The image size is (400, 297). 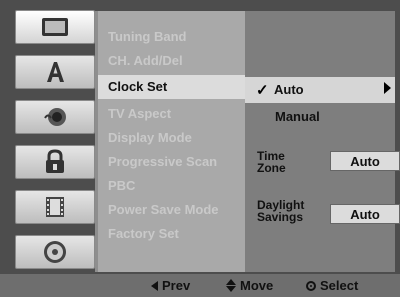 I want to click on language-a-icon, so click(x=55, y=72).